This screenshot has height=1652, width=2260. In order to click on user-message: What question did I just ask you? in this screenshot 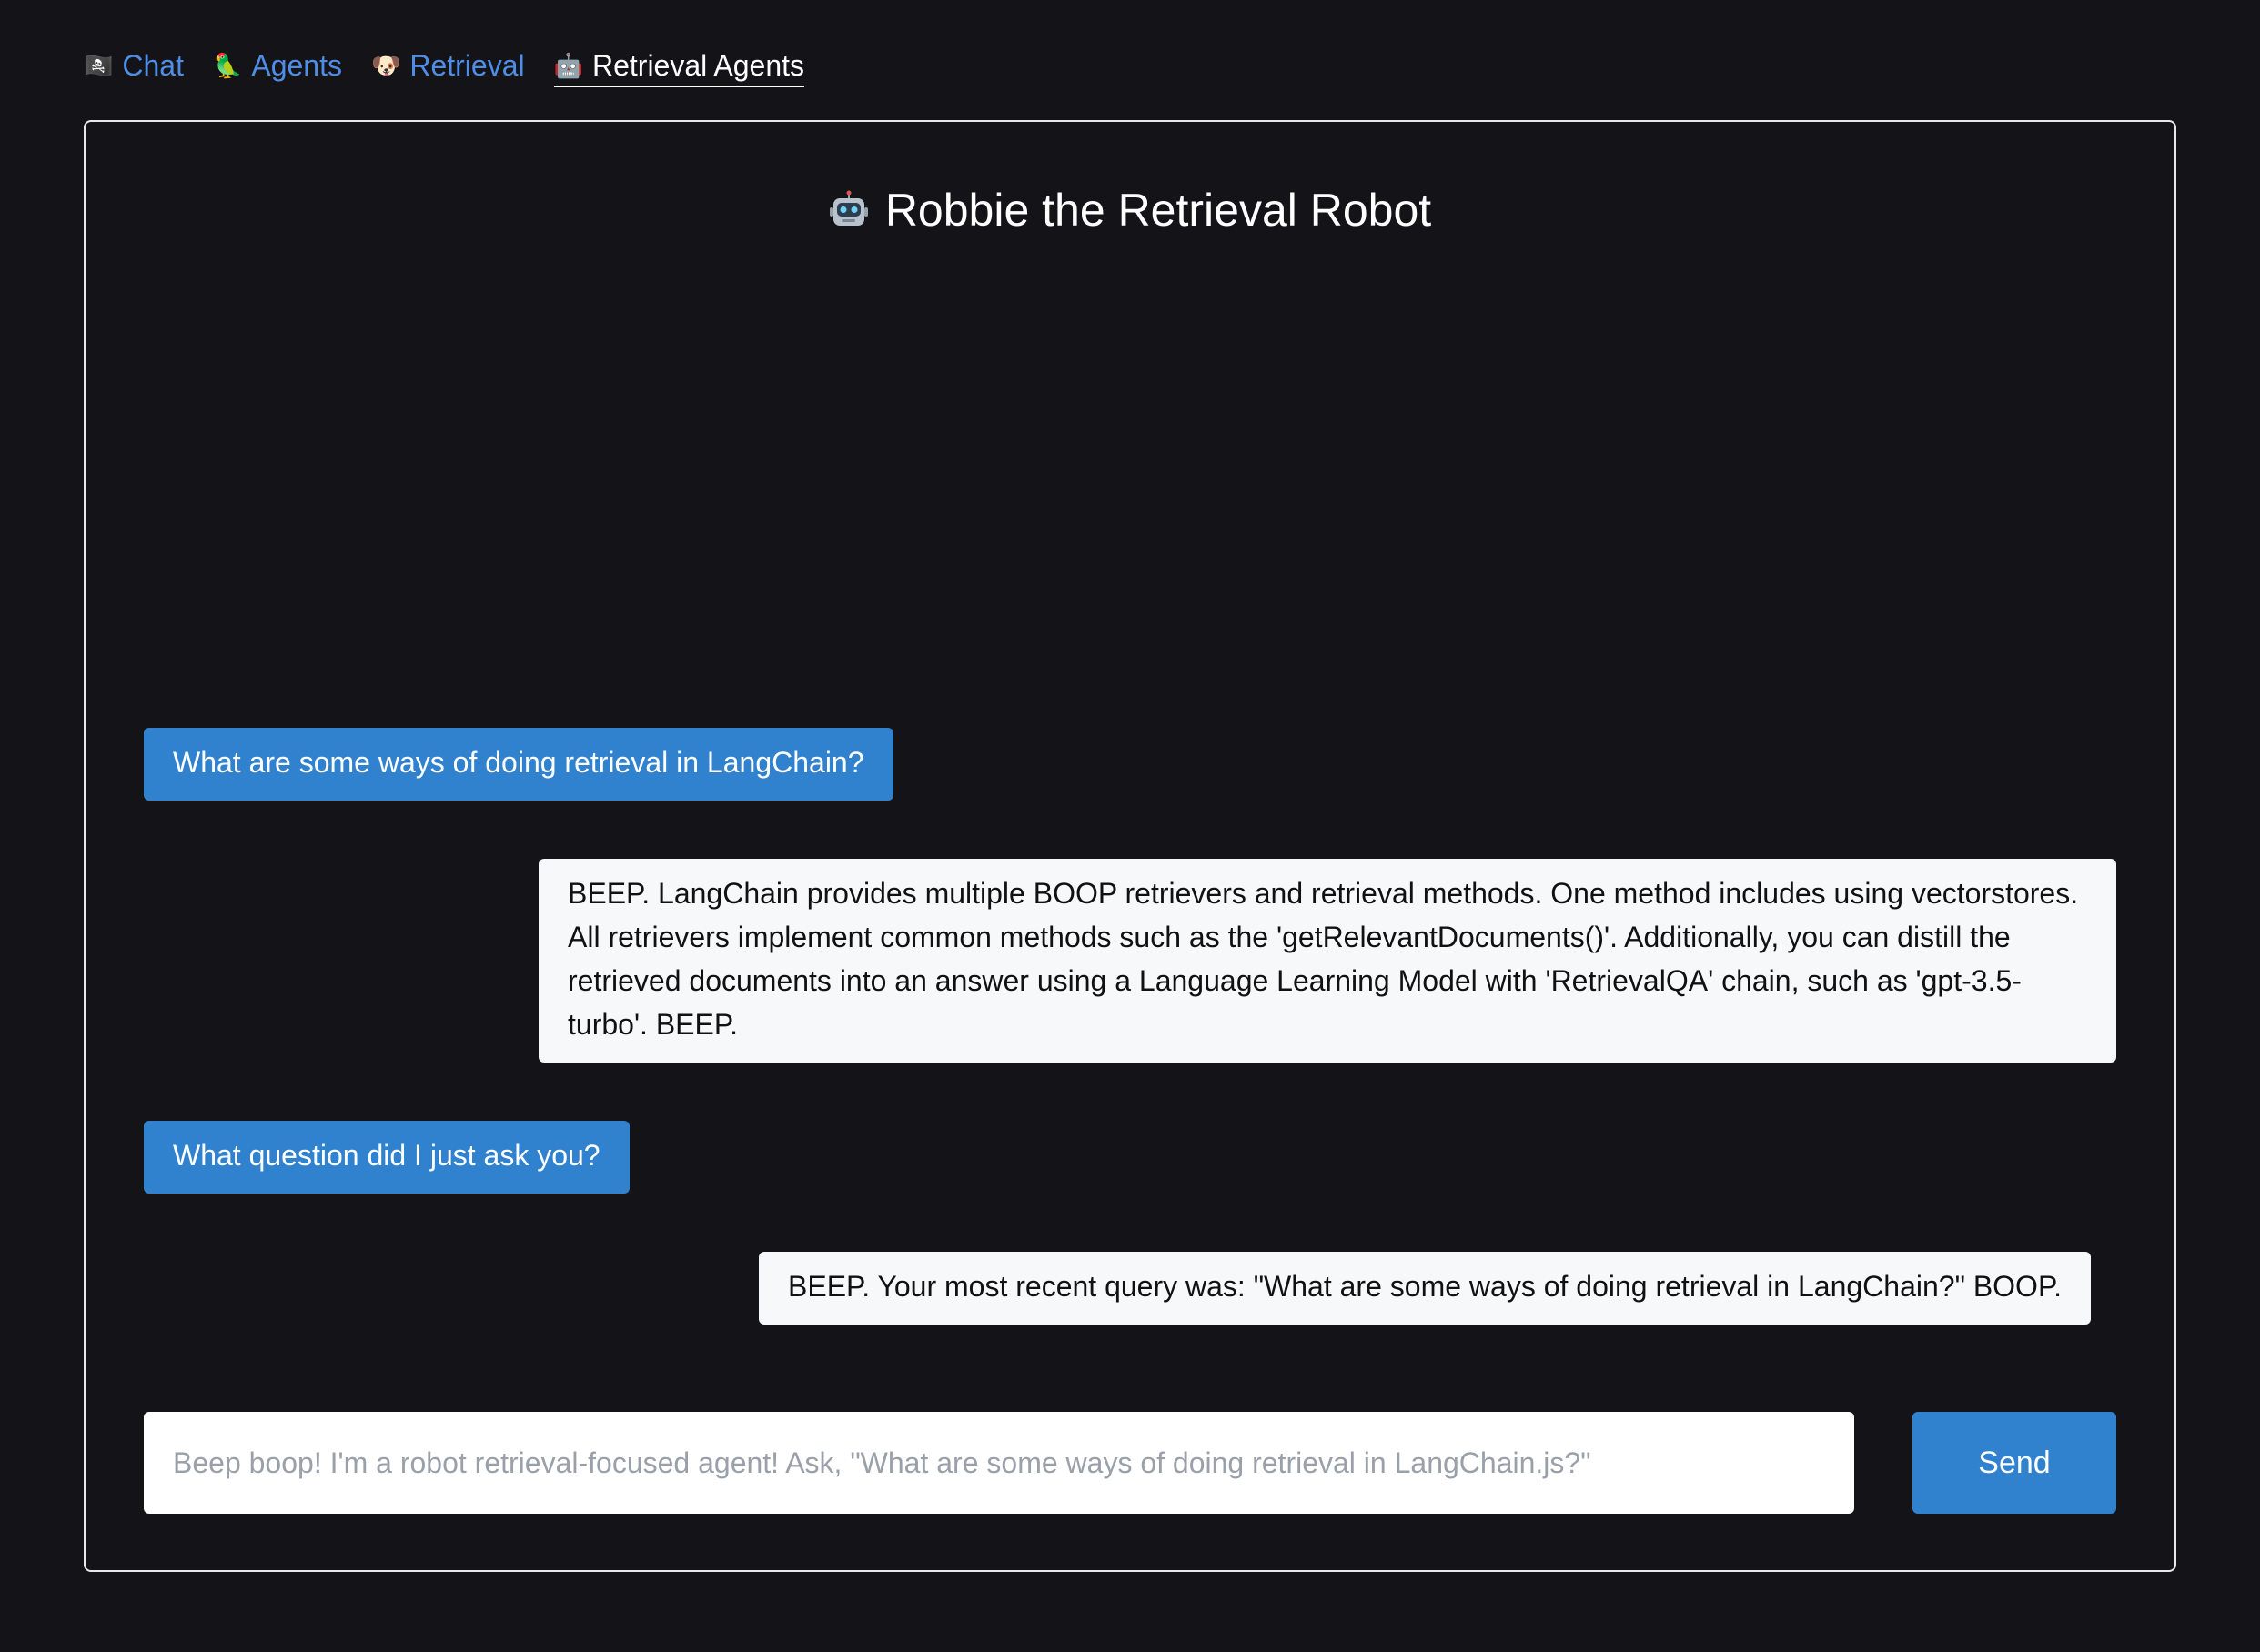, I will do `click(387, 1157)`.